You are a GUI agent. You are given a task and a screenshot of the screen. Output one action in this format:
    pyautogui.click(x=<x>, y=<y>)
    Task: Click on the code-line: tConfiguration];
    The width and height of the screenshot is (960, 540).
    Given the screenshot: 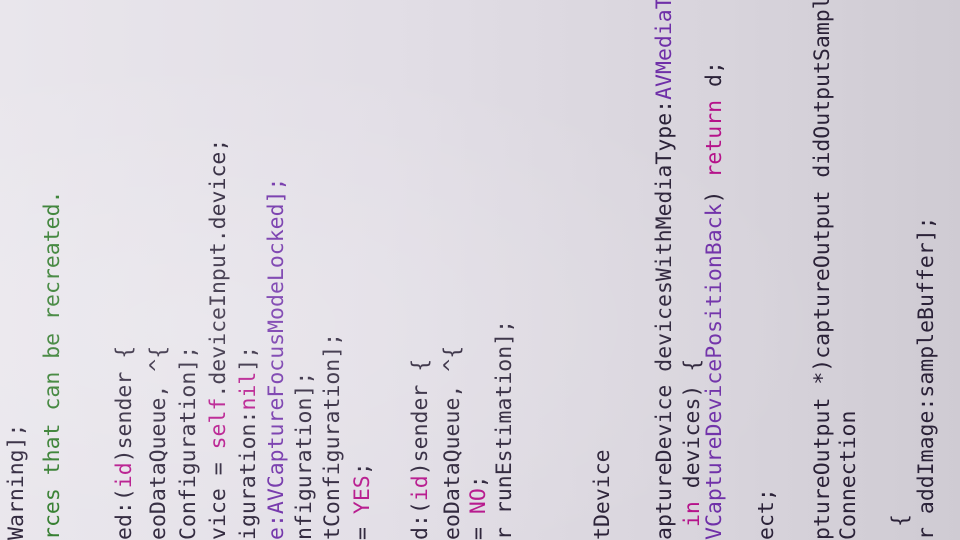 What is the action you would take?
    pyautogui.click(x=333, y=436)
    